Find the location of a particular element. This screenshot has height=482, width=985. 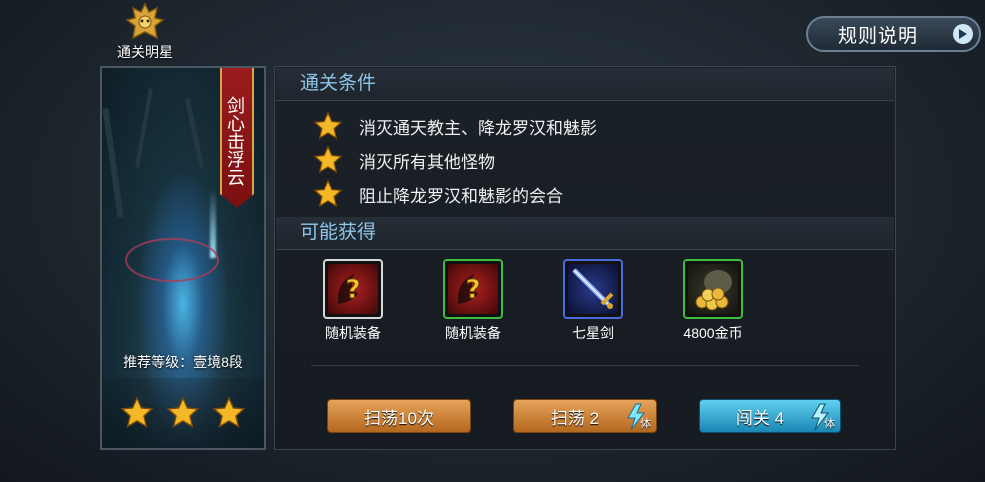

stage-stars is located at coordinates (183, 413).